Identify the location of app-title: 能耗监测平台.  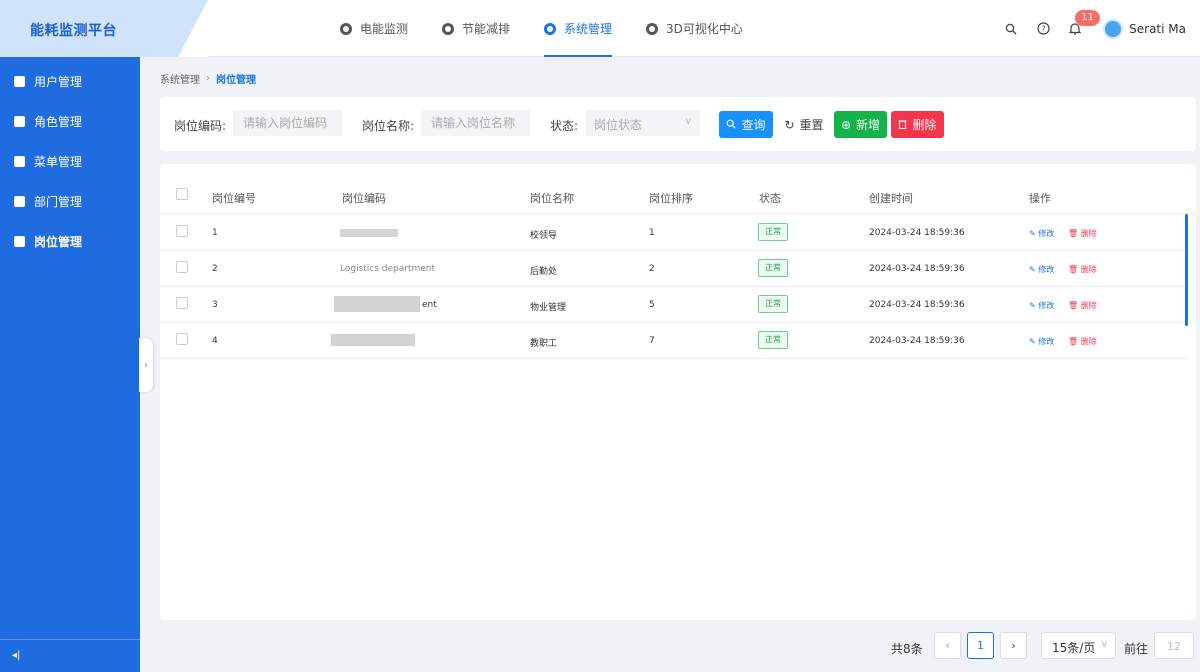
(73, 31).